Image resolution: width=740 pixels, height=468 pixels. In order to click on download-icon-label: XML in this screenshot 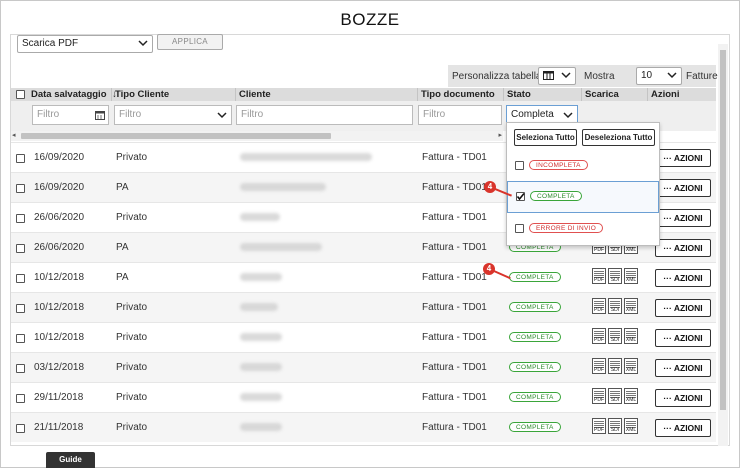, I will do `click(631, 430)`.